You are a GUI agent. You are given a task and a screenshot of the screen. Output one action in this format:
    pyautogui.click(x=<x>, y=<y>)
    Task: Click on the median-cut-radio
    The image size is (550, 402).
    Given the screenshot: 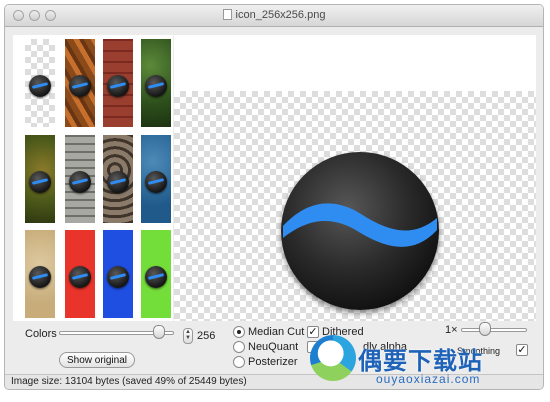 What is the action you would take?
    pyautogui.click(x=239, y=332)
    